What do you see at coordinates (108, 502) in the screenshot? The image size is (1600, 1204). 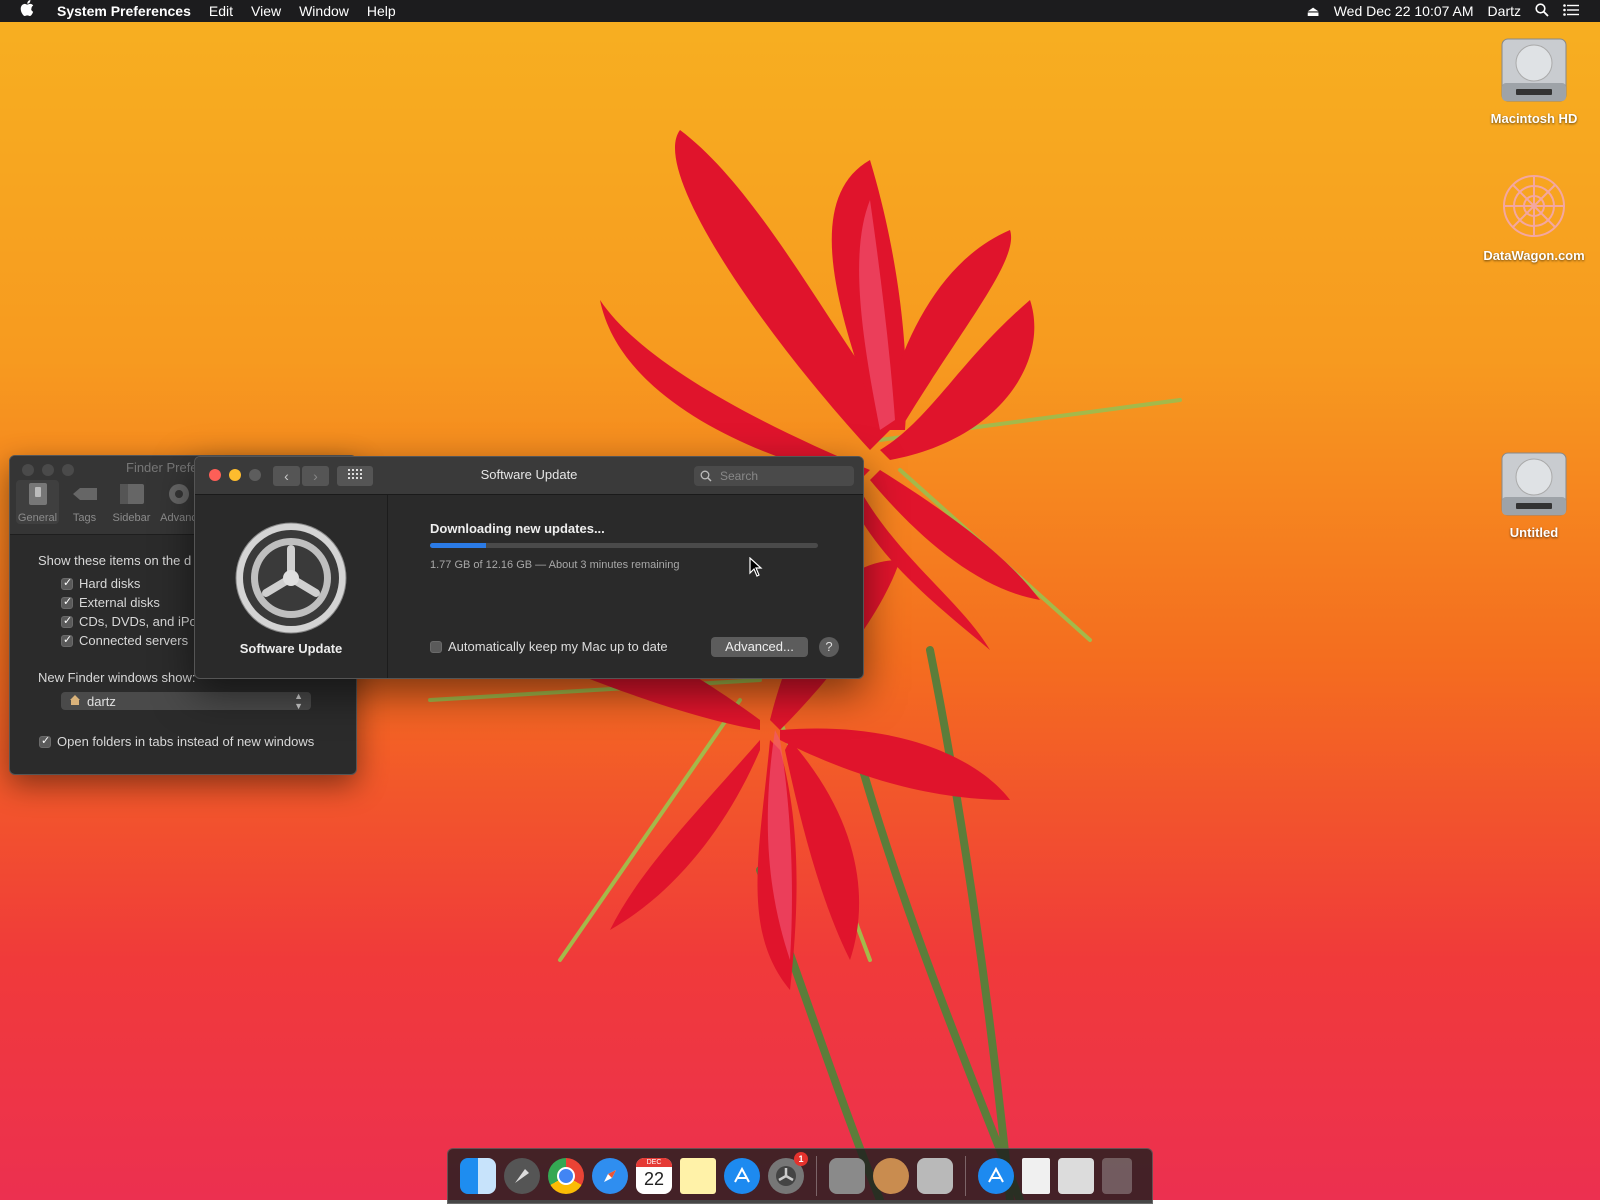 I see `finder-prefs-tabs: General Tags Sidebar Advanc` at bounding box center [108, 502].